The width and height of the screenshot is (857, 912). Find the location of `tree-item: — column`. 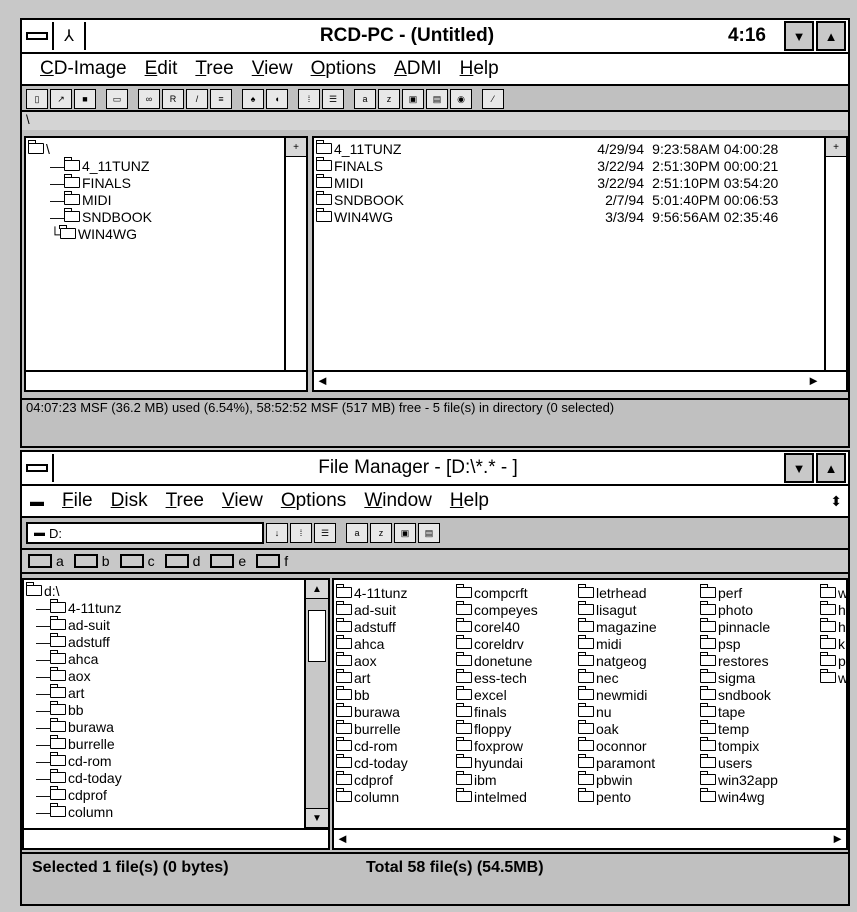

tree-item: — column is located at coordinates (164, 811).